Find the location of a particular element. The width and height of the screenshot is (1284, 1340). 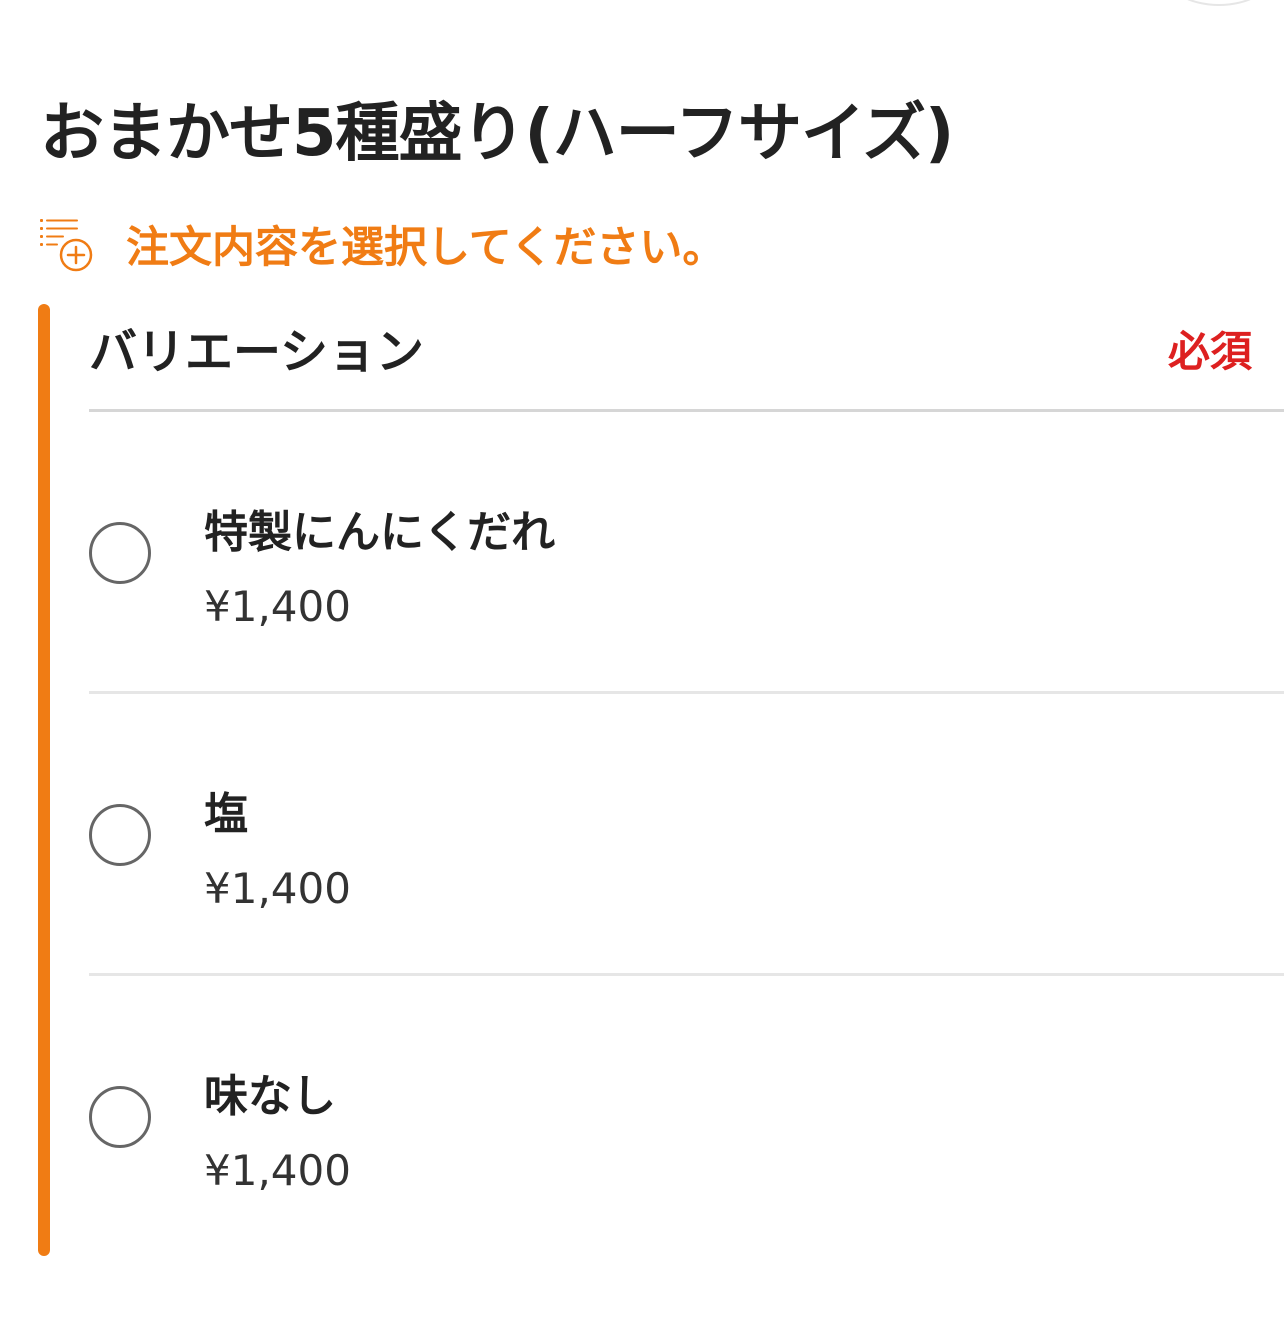

item-title: おまかせ5種盛り(ハーフサイズ) is located at coordinates (497, 134).